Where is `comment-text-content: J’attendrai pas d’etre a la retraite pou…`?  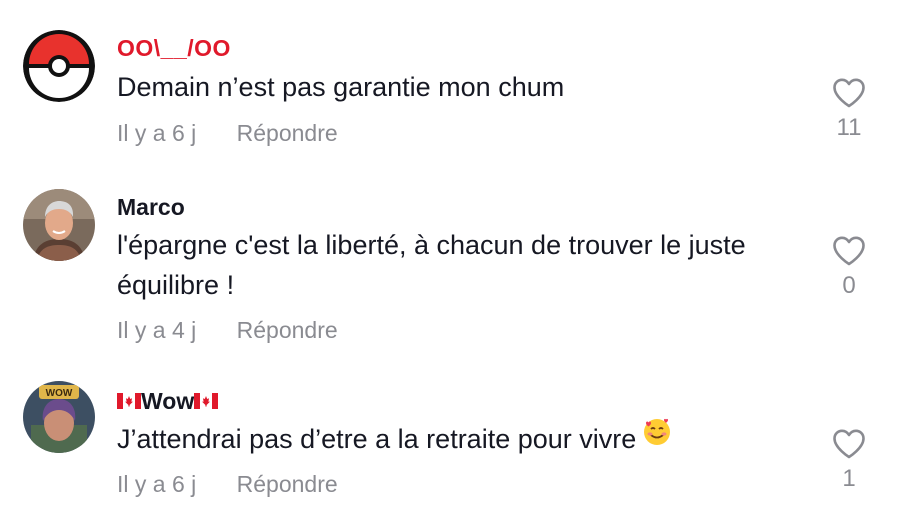
comment-text-content: J’attendrai pas d’etre a la retraite pou… is located at coordinates (377, 439).